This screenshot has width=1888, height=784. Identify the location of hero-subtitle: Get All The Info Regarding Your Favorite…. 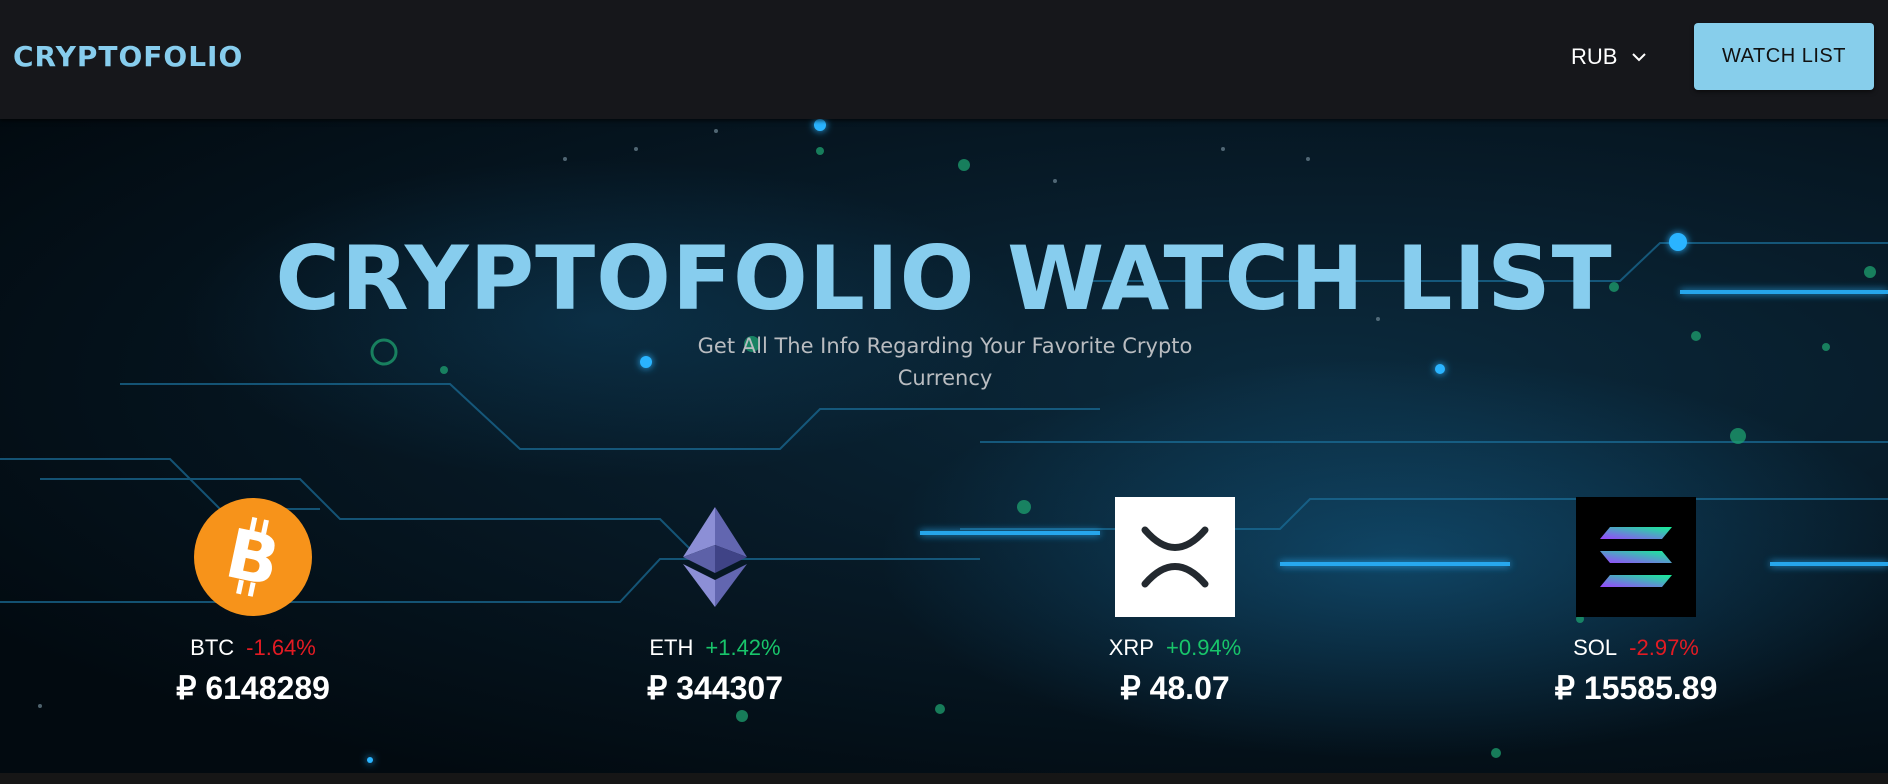
(945, 362).